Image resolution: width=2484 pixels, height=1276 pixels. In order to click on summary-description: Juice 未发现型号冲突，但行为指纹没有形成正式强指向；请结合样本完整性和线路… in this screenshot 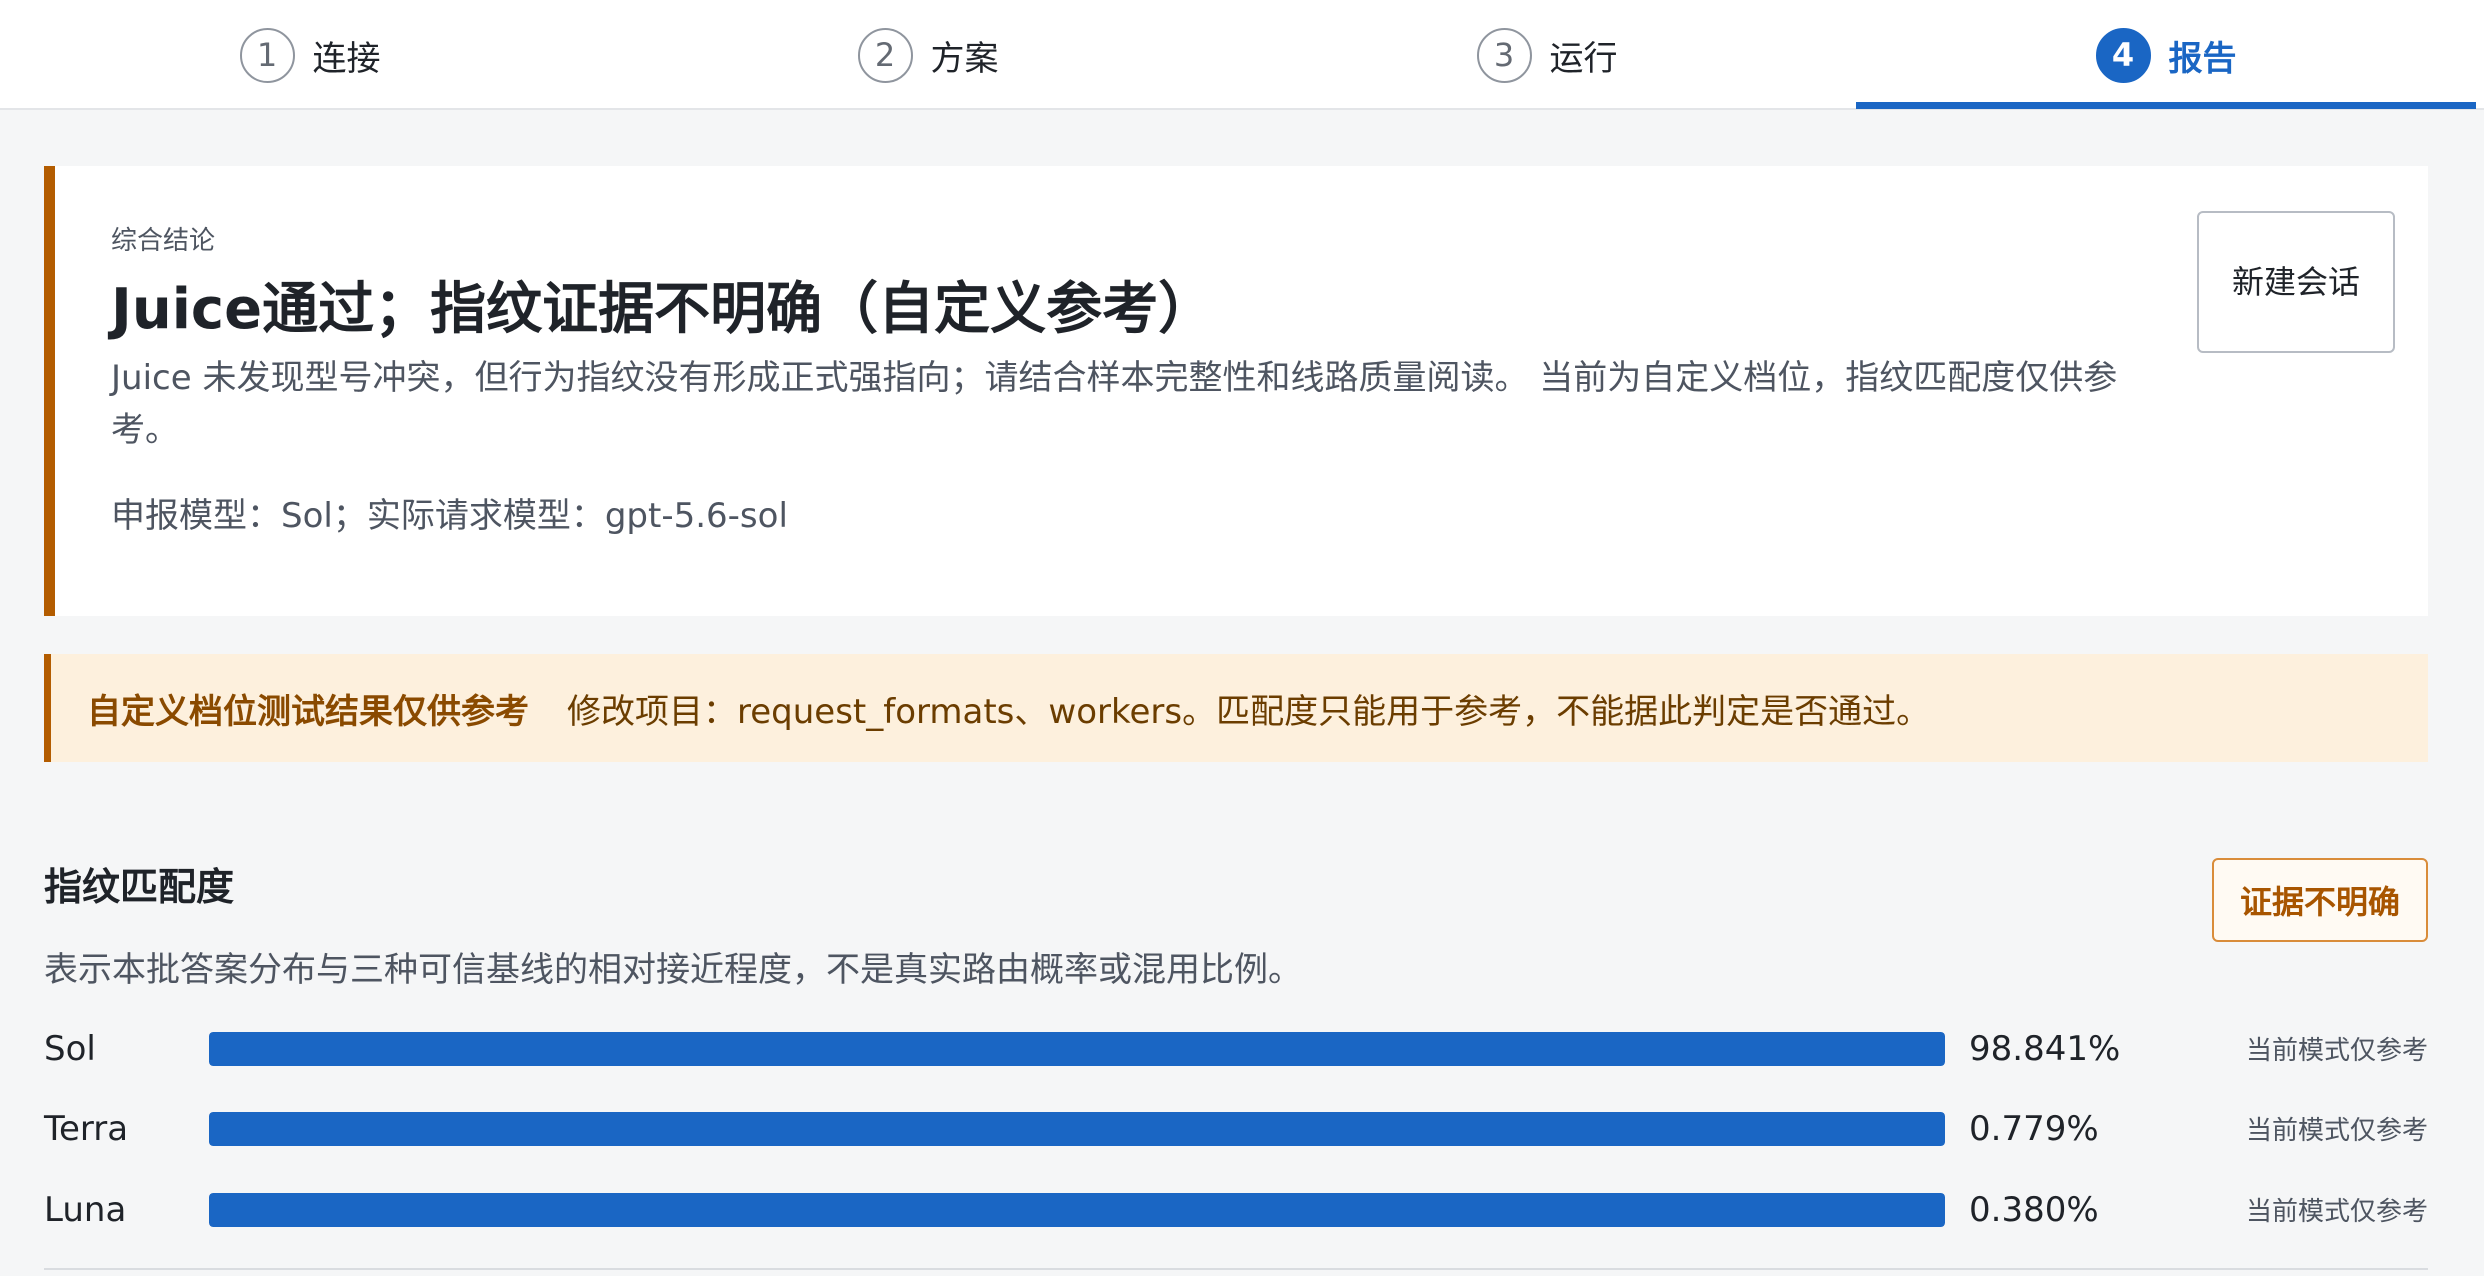, I will do `click(1114, 404)`.